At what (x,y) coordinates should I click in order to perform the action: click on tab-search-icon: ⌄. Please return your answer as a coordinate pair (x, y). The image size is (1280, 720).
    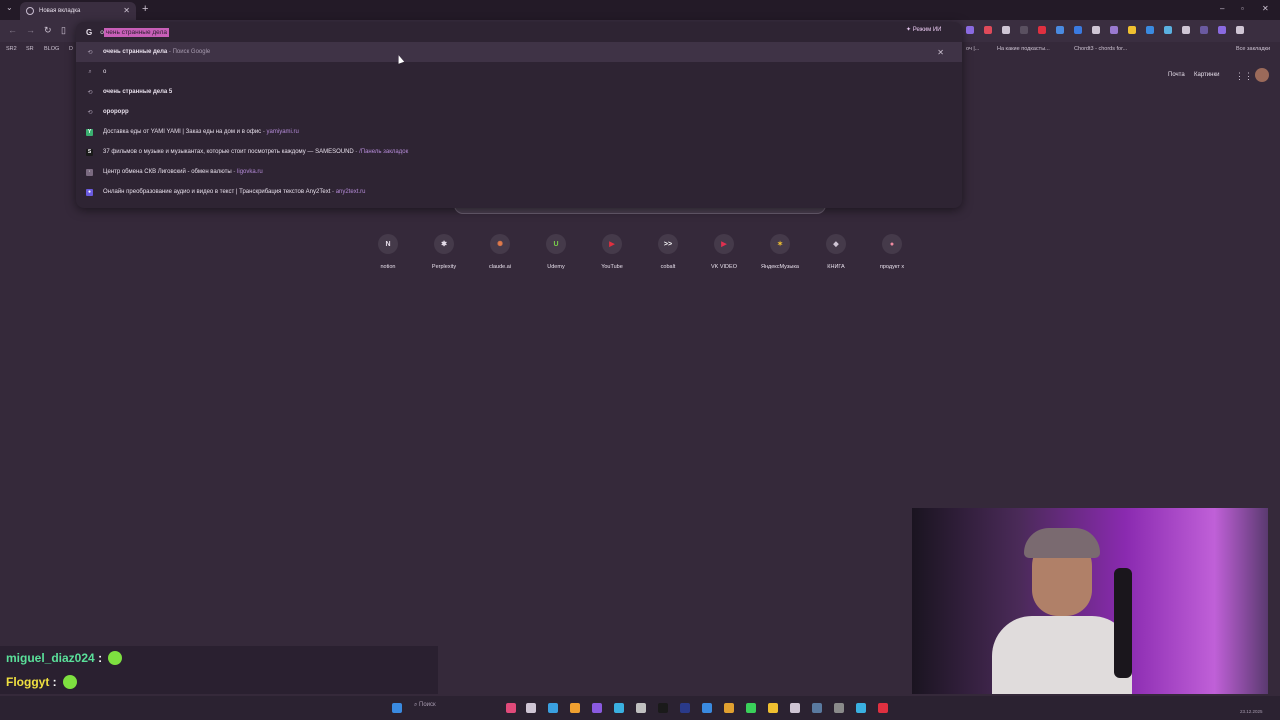
    Looking at the image, I should click on (9, 7).